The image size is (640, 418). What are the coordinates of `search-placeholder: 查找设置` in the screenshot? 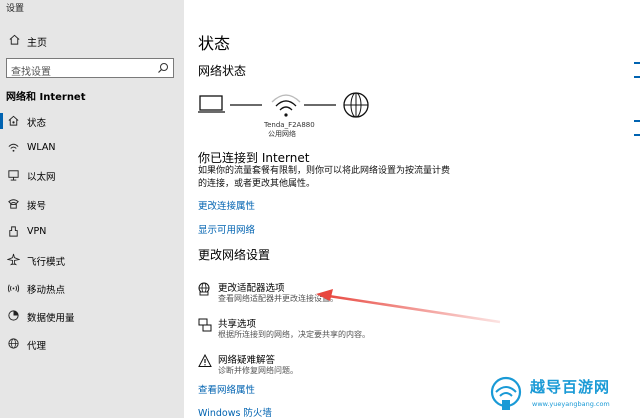 It's located at (31, 72).